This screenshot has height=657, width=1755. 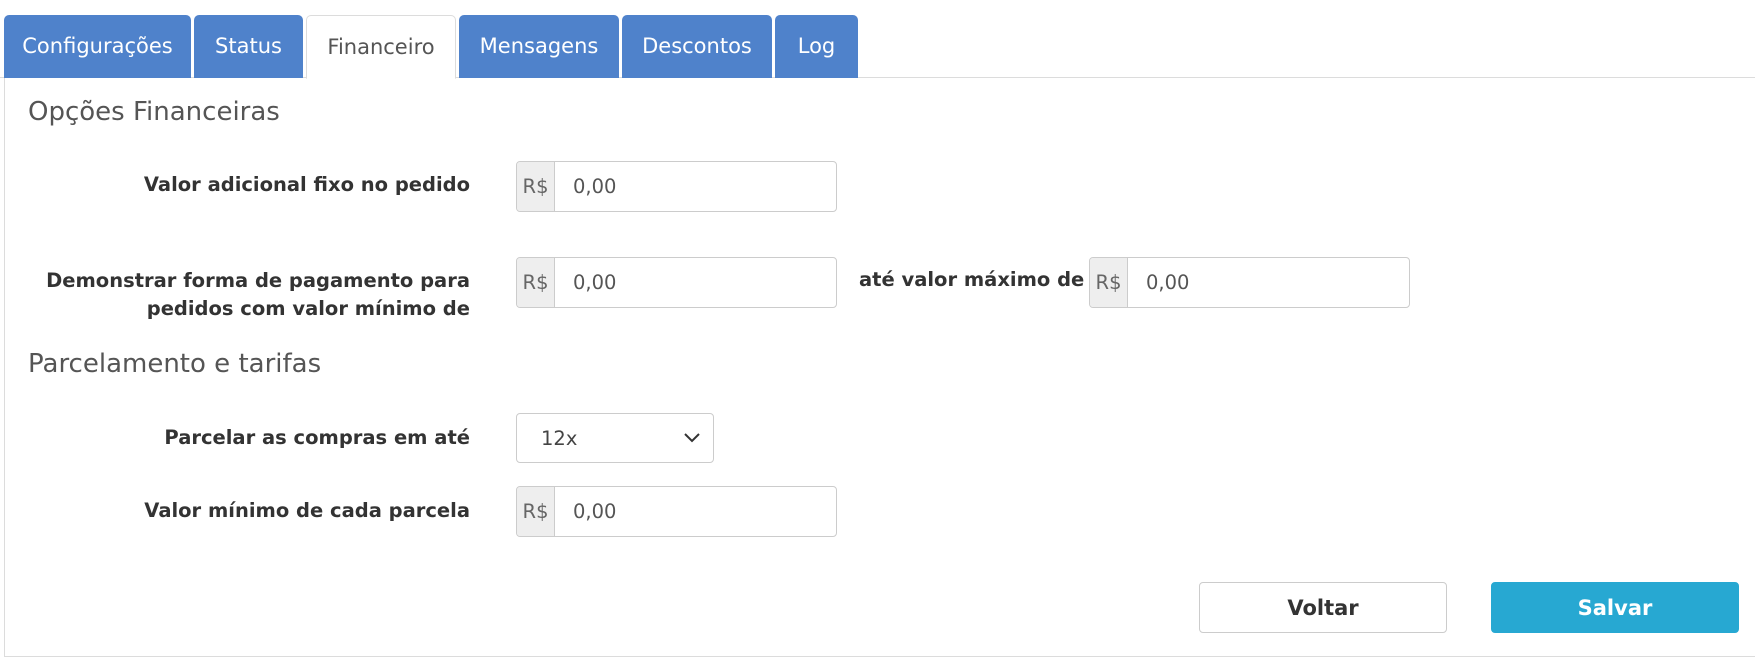 I want to click on max-installments-select: 12x, so click(x=615, y=438).